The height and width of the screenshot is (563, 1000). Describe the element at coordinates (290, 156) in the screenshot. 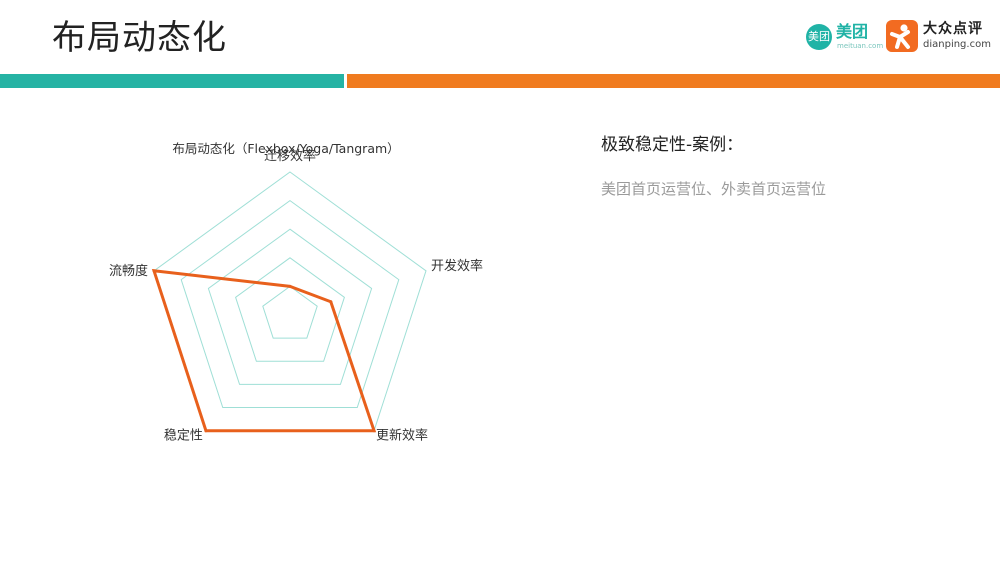

I see `axis-label: 迁移效率` at that location.